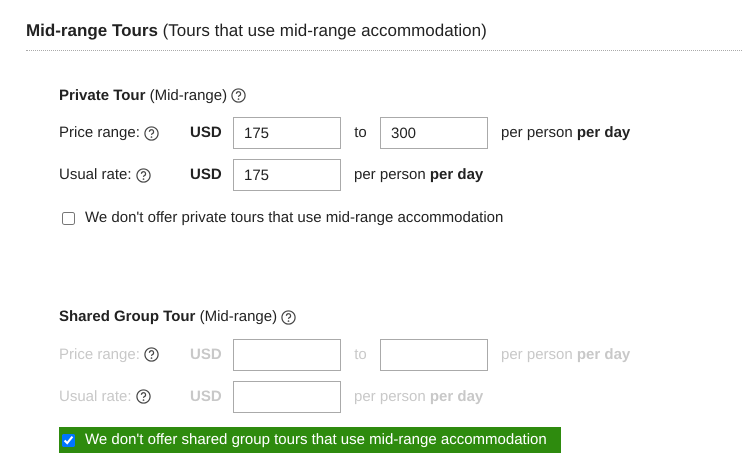  I want to click on subsection-title: Private Tour (Mid-range), so click(143, 96).